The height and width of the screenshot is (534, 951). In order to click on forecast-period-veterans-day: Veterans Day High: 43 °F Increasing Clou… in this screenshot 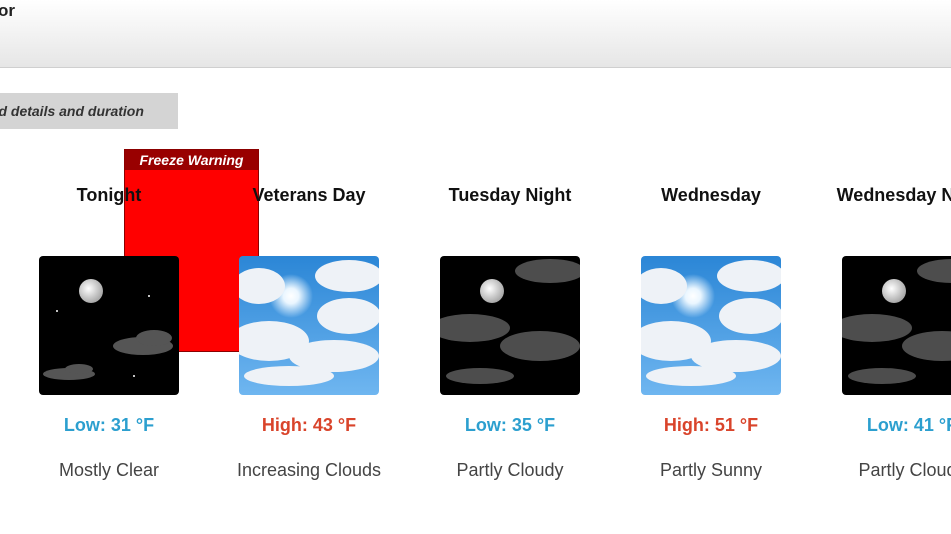, I will do `click(309, 333)`.